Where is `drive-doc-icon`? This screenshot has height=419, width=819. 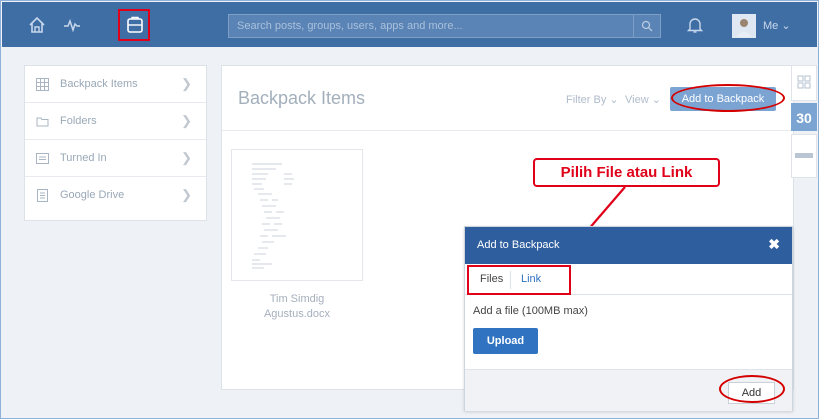 drive-doc-icon is located at coordinates (42, 195).